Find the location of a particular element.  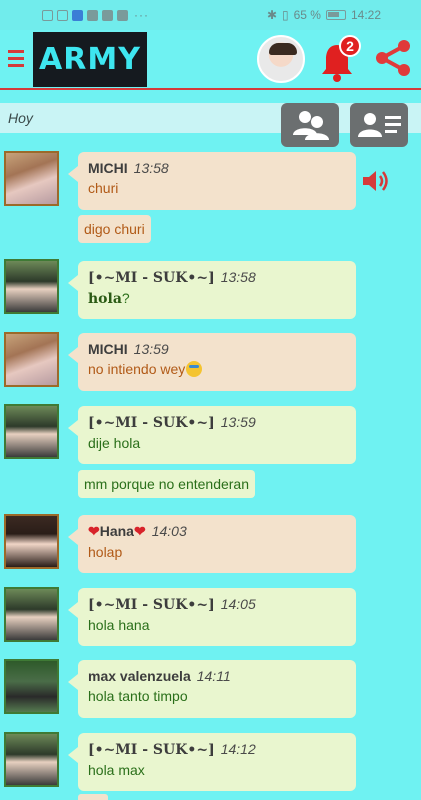

app-header: ARMY 2 is located at coordinates (210, 60).